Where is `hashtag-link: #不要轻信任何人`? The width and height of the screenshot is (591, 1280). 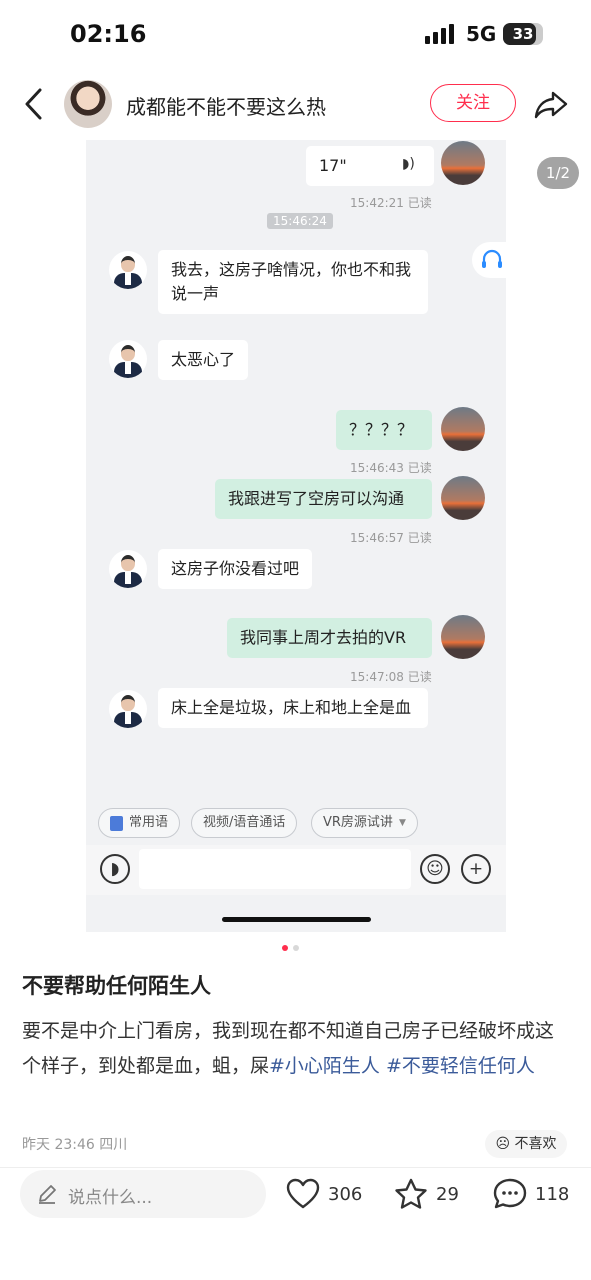
hashtag-link: #不要轻信任何人 is located at coordinates (460, 1066).